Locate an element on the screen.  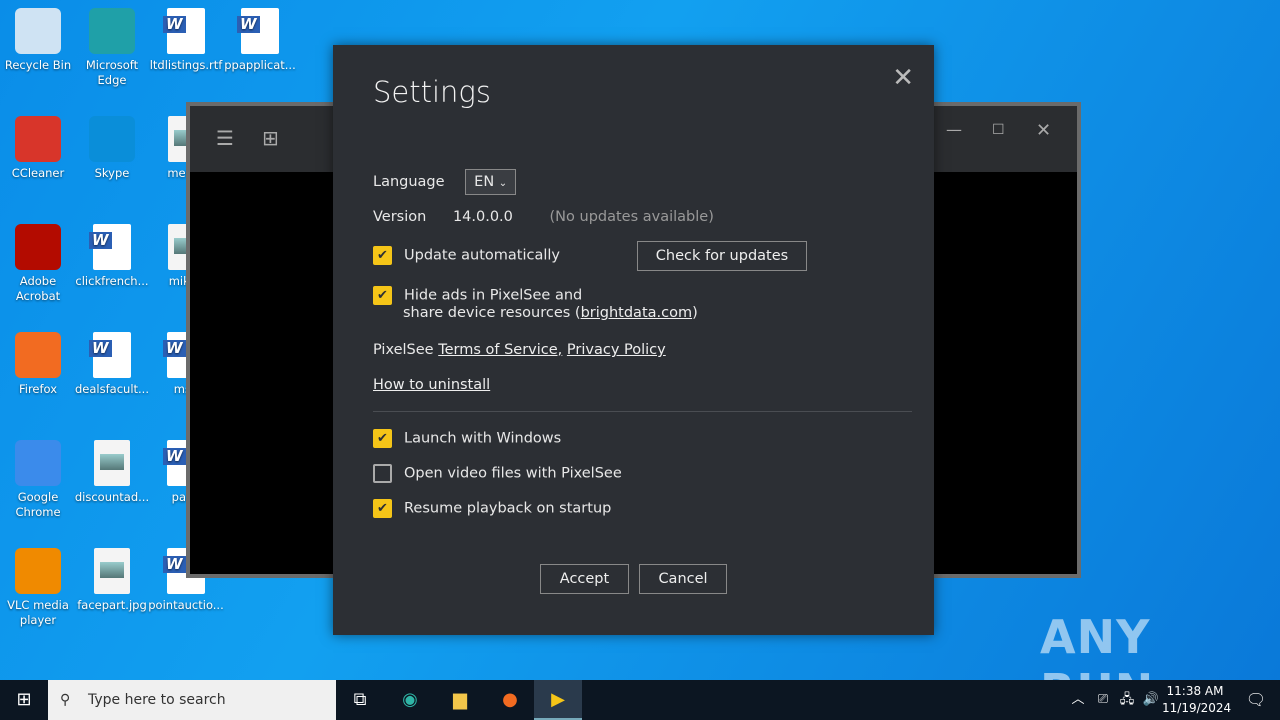
resume-playback-checkbox: ✔ Resume playback on startup is located at coordinates (492, 508).